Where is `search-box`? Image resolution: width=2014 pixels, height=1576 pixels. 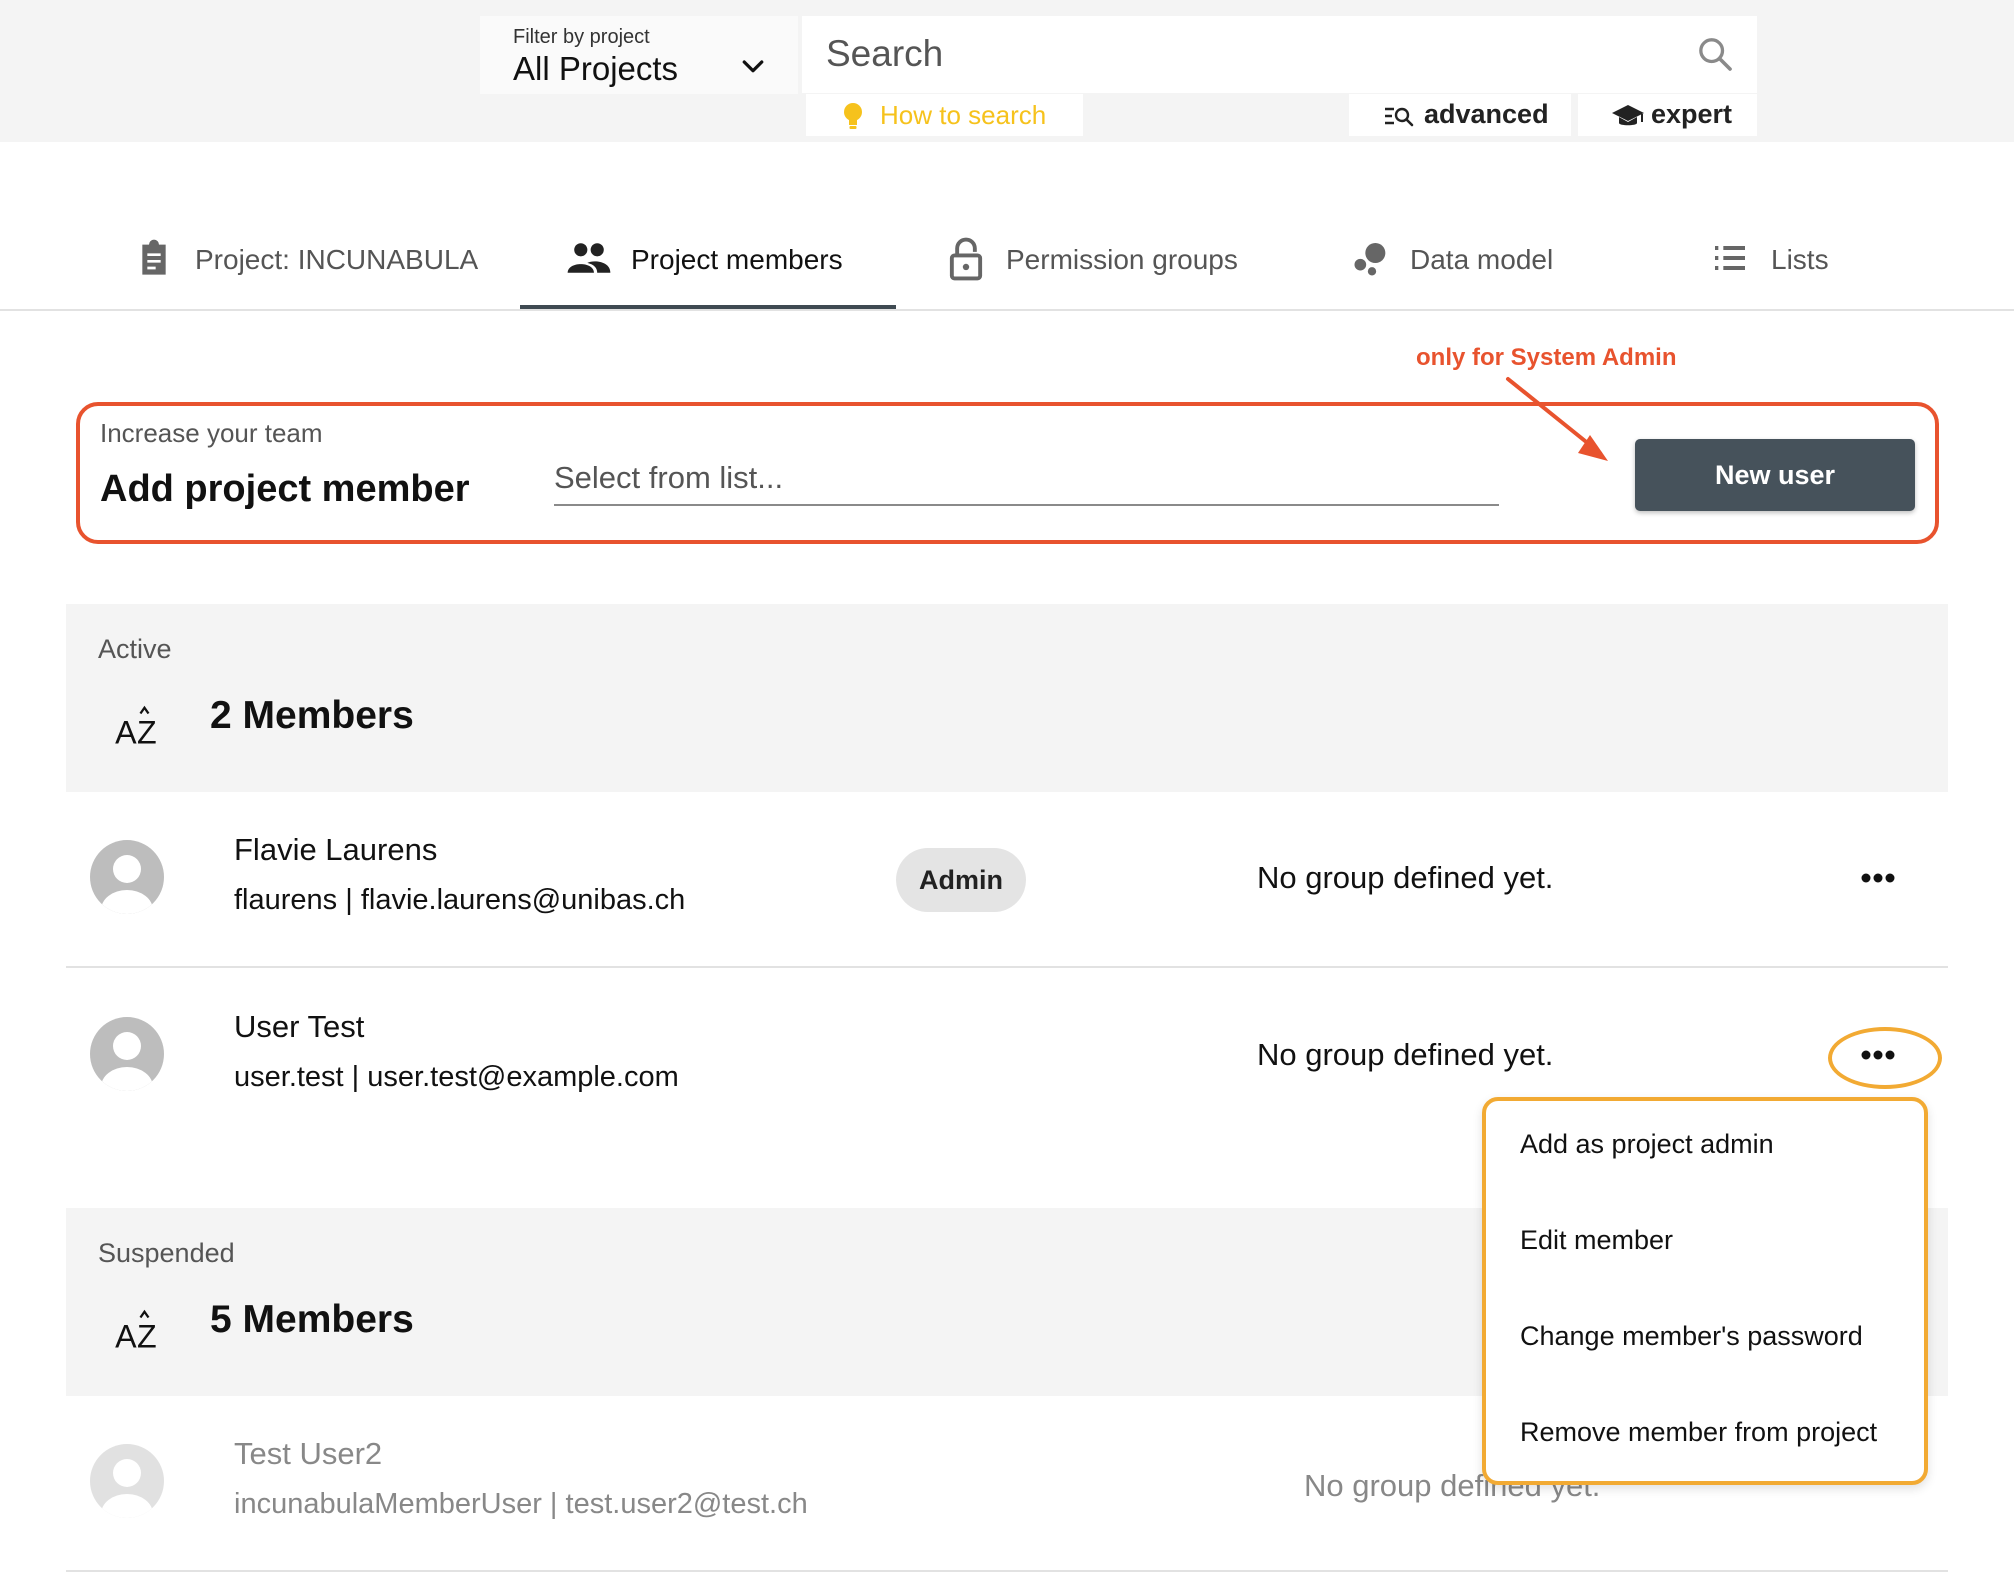 search-box is located at coordinates (1279, 54).